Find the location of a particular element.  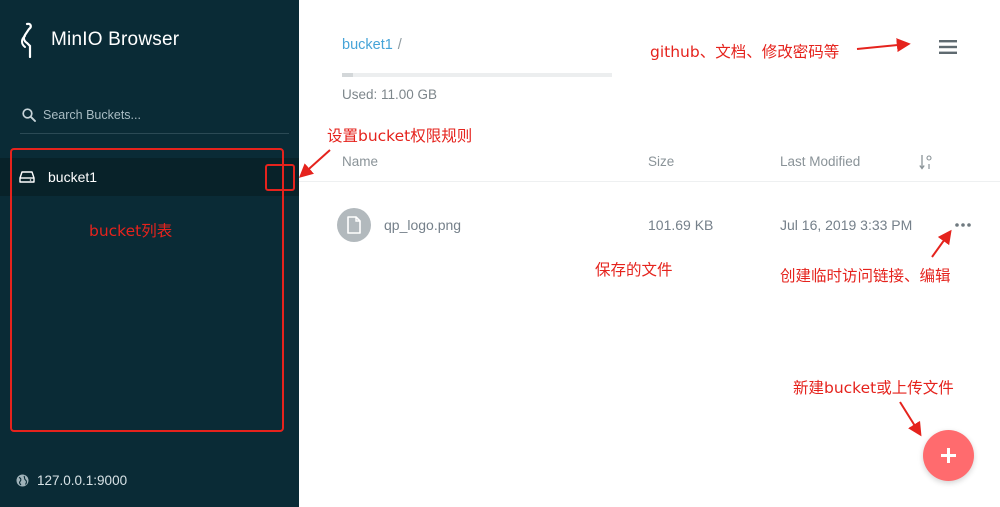

minio-logo-icon is located at coordinates (26, 40).